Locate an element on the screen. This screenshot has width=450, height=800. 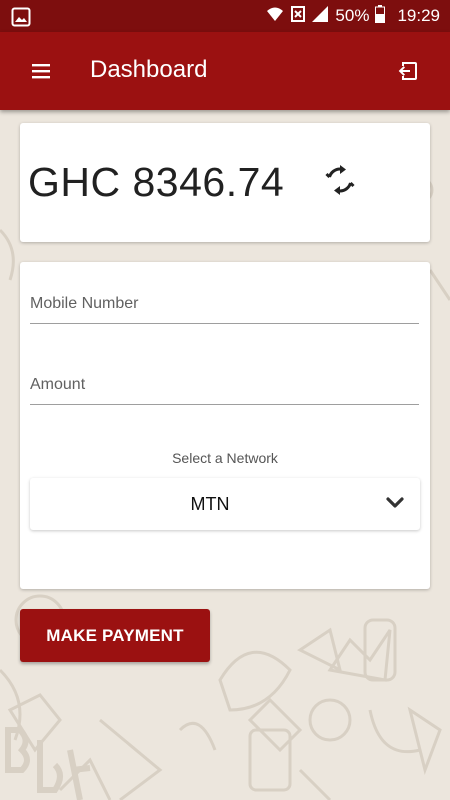
network-select: MTN is located at coordinates (225, 504).